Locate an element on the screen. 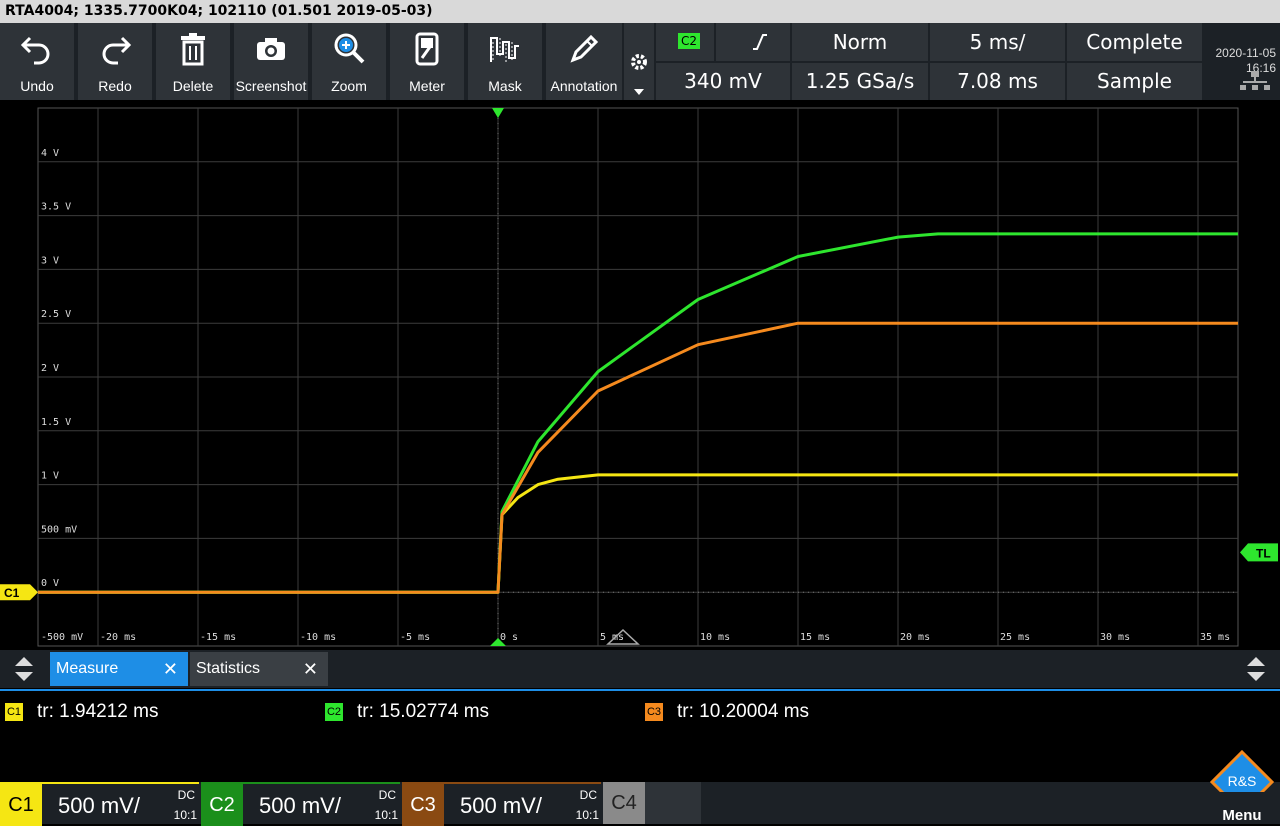  trigger-source: C2 is located at coordinates (685, 42).